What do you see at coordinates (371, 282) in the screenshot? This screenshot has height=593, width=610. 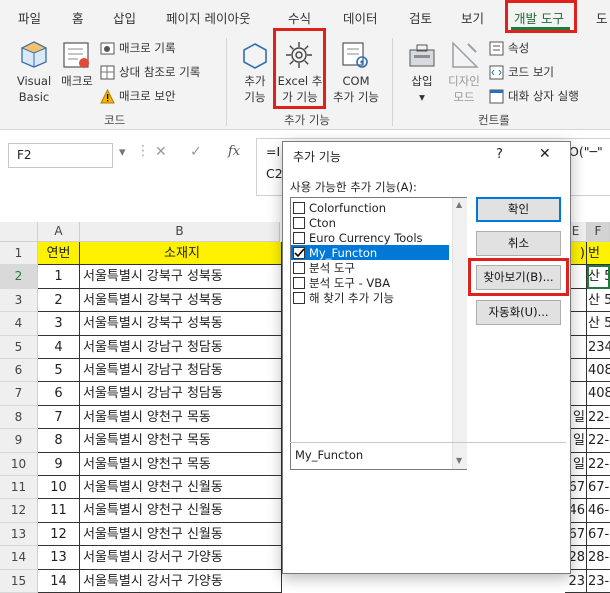 I see `list-item-analysis-toolpak-vba: 분석 도구 - VBA` at bounding box center [371, 282].